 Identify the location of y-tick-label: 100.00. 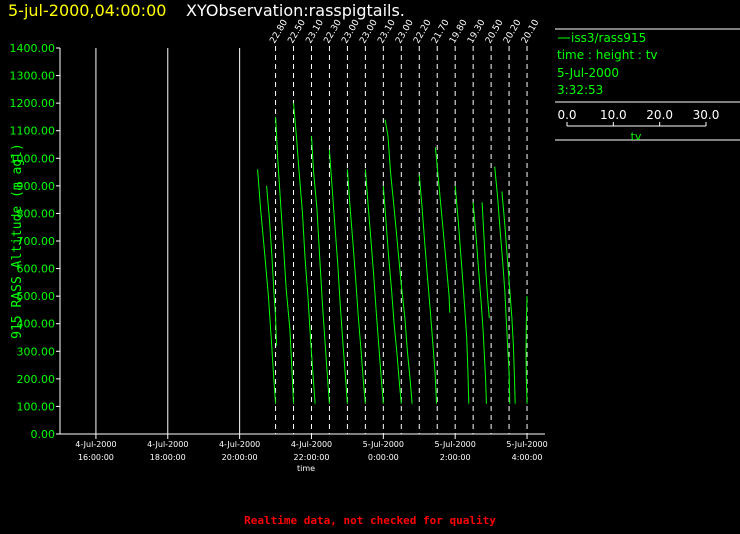
(36, 406).